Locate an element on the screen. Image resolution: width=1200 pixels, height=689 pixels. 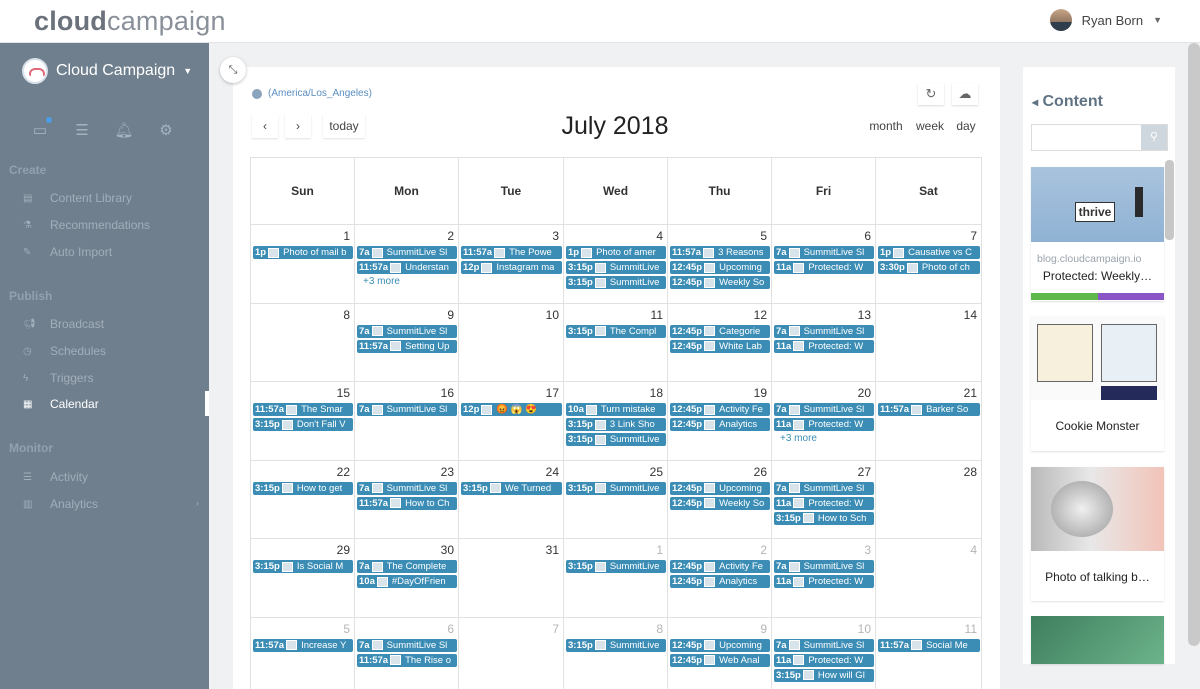
page-scrollbar is located at coordinates (1194, 344).